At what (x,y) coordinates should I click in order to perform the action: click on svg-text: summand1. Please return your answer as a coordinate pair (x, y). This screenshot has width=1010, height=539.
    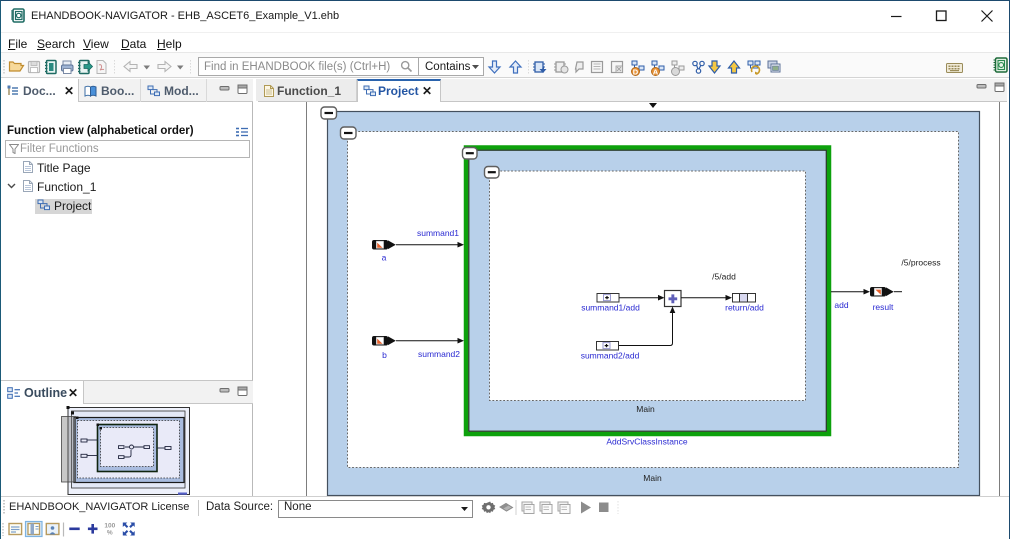
    Looking at the image, I should click on (438, 233).